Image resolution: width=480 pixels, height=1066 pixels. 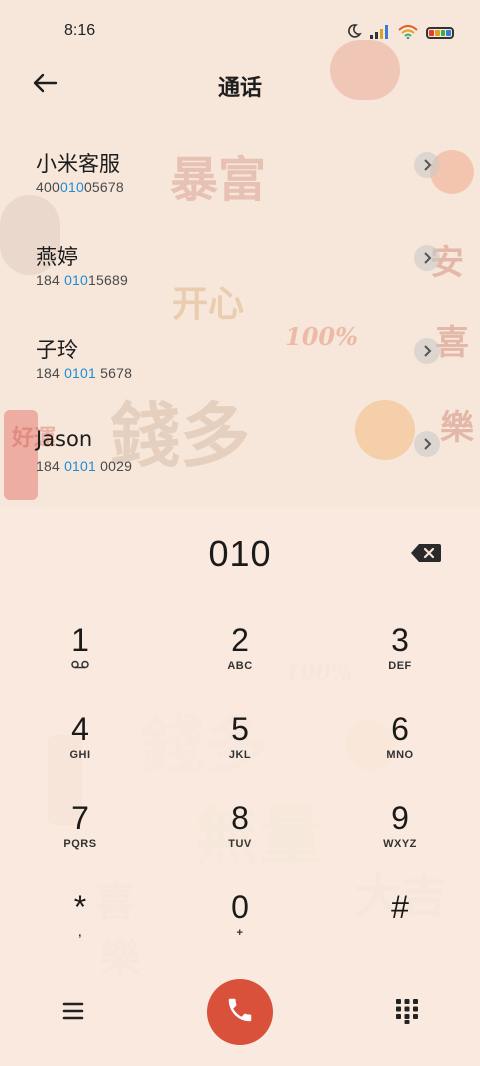 What do you see at coordinates (239, 88) in the screenshot?
I see `page-title: 通话` at bounding box center [239, 88].